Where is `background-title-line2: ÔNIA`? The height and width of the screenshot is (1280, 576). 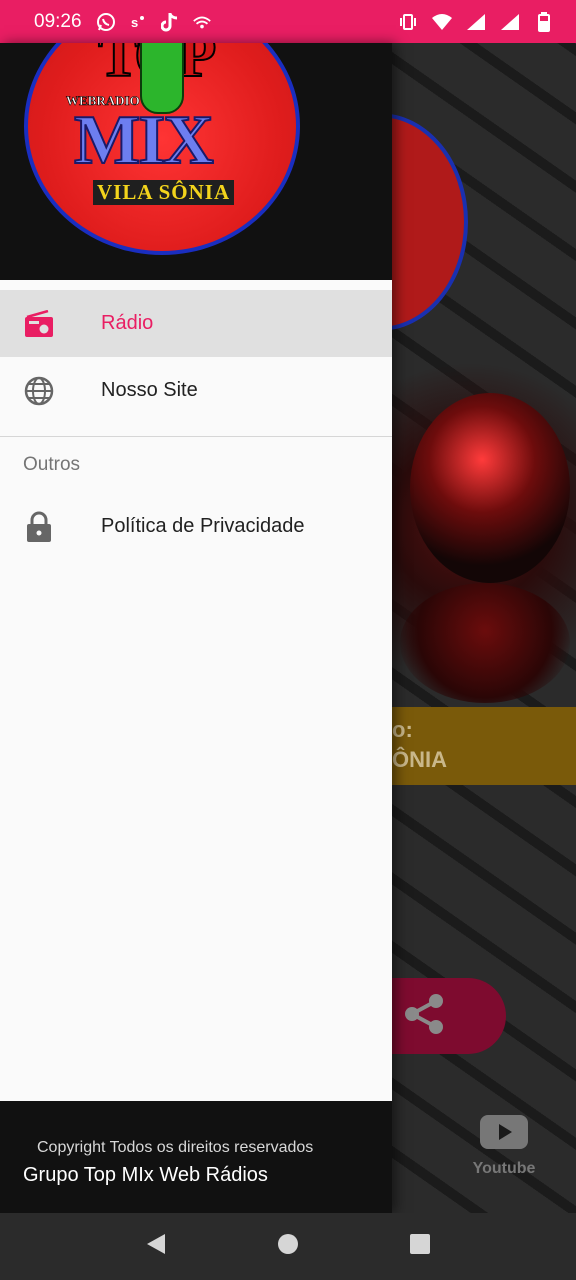
background-title-line2: ÔNIA is located at coordinates (419, 759).